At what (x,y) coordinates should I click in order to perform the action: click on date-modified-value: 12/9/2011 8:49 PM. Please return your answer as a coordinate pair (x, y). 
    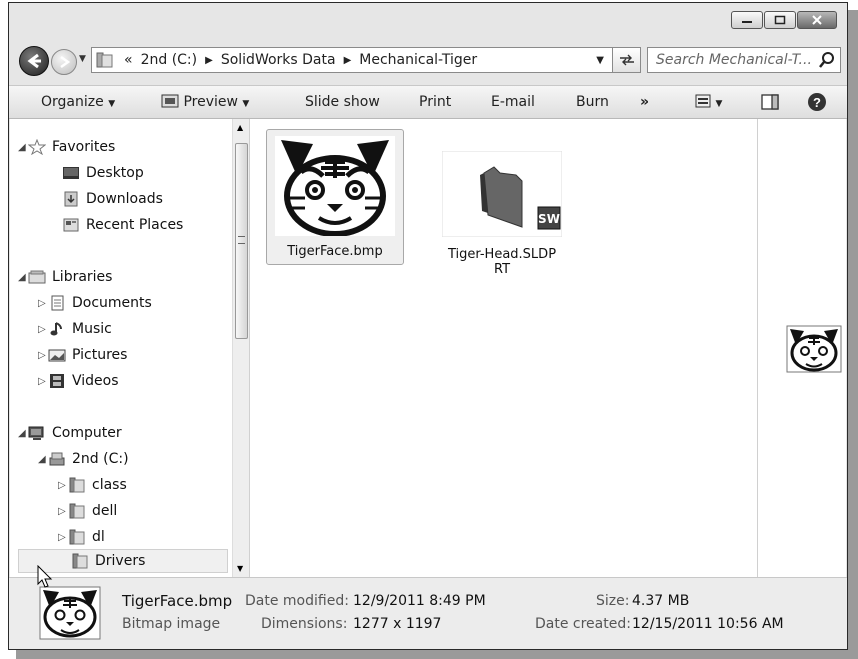
    Looking at the image, I should click on (419, 601).